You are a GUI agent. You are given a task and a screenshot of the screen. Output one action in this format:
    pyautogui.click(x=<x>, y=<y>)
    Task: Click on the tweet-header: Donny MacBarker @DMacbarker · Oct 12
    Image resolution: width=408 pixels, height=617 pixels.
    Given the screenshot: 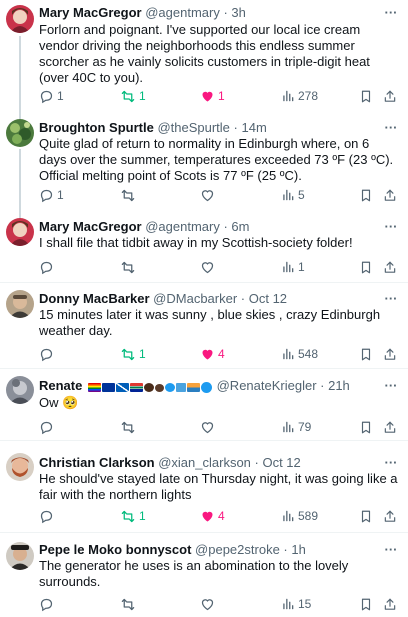 What is the action you would take?
    pyautogui.click(x=209, y=299)
    